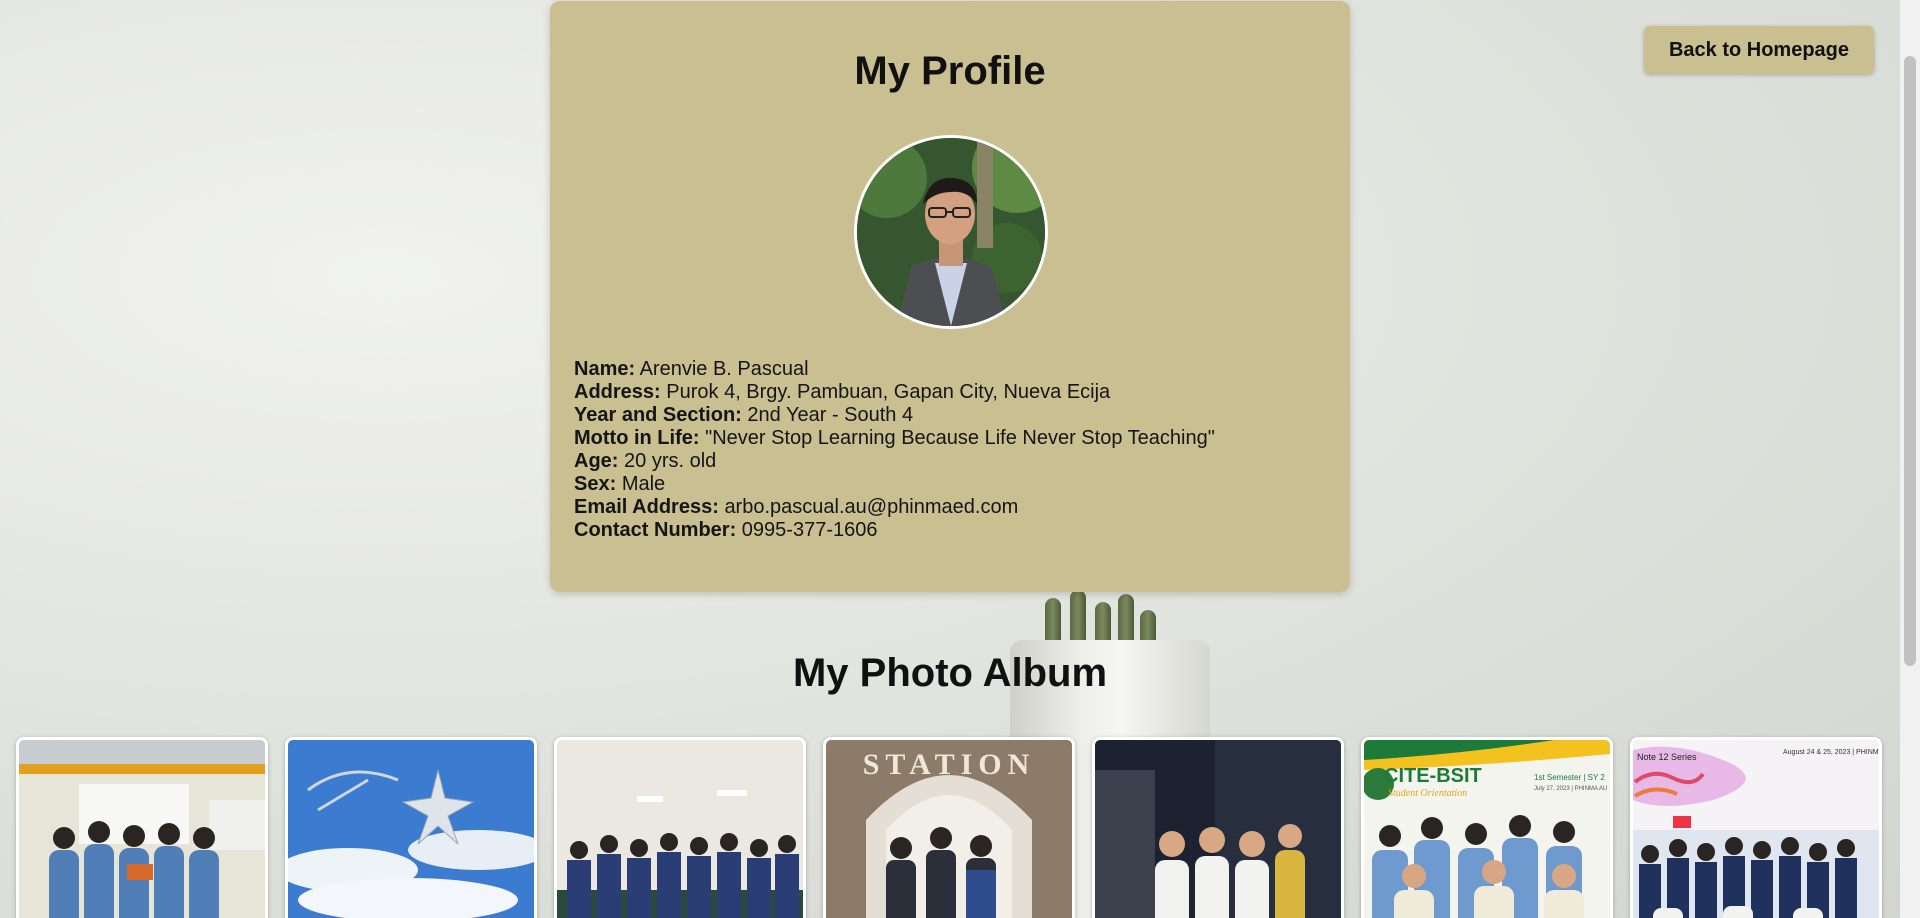  I want to click on profile-contact-row: Contact Number: 0995-377-1606, so click(894, 530).